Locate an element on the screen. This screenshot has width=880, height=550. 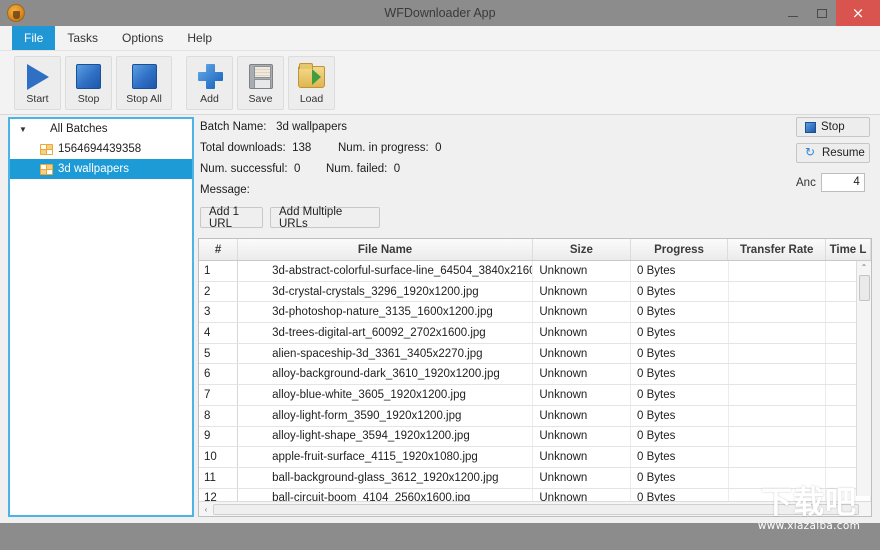
anc-field-row: Anc 4 is located at coordinates (830, 182).